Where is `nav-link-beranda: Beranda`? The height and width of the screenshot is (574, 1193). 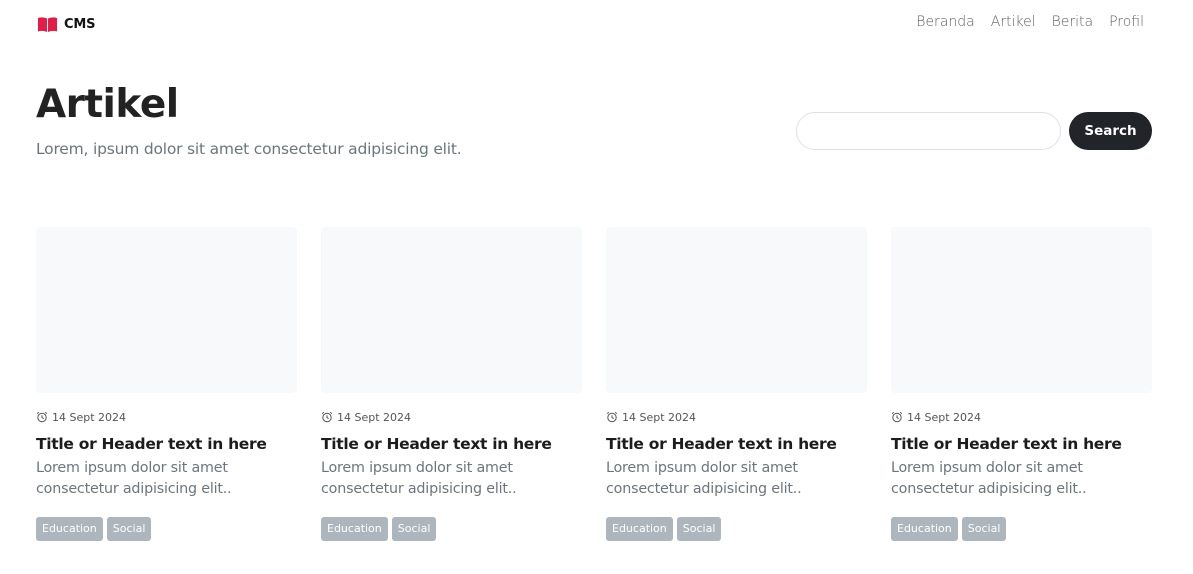 nav-link-beranda: Beranda is located at coordinates (945, 22).